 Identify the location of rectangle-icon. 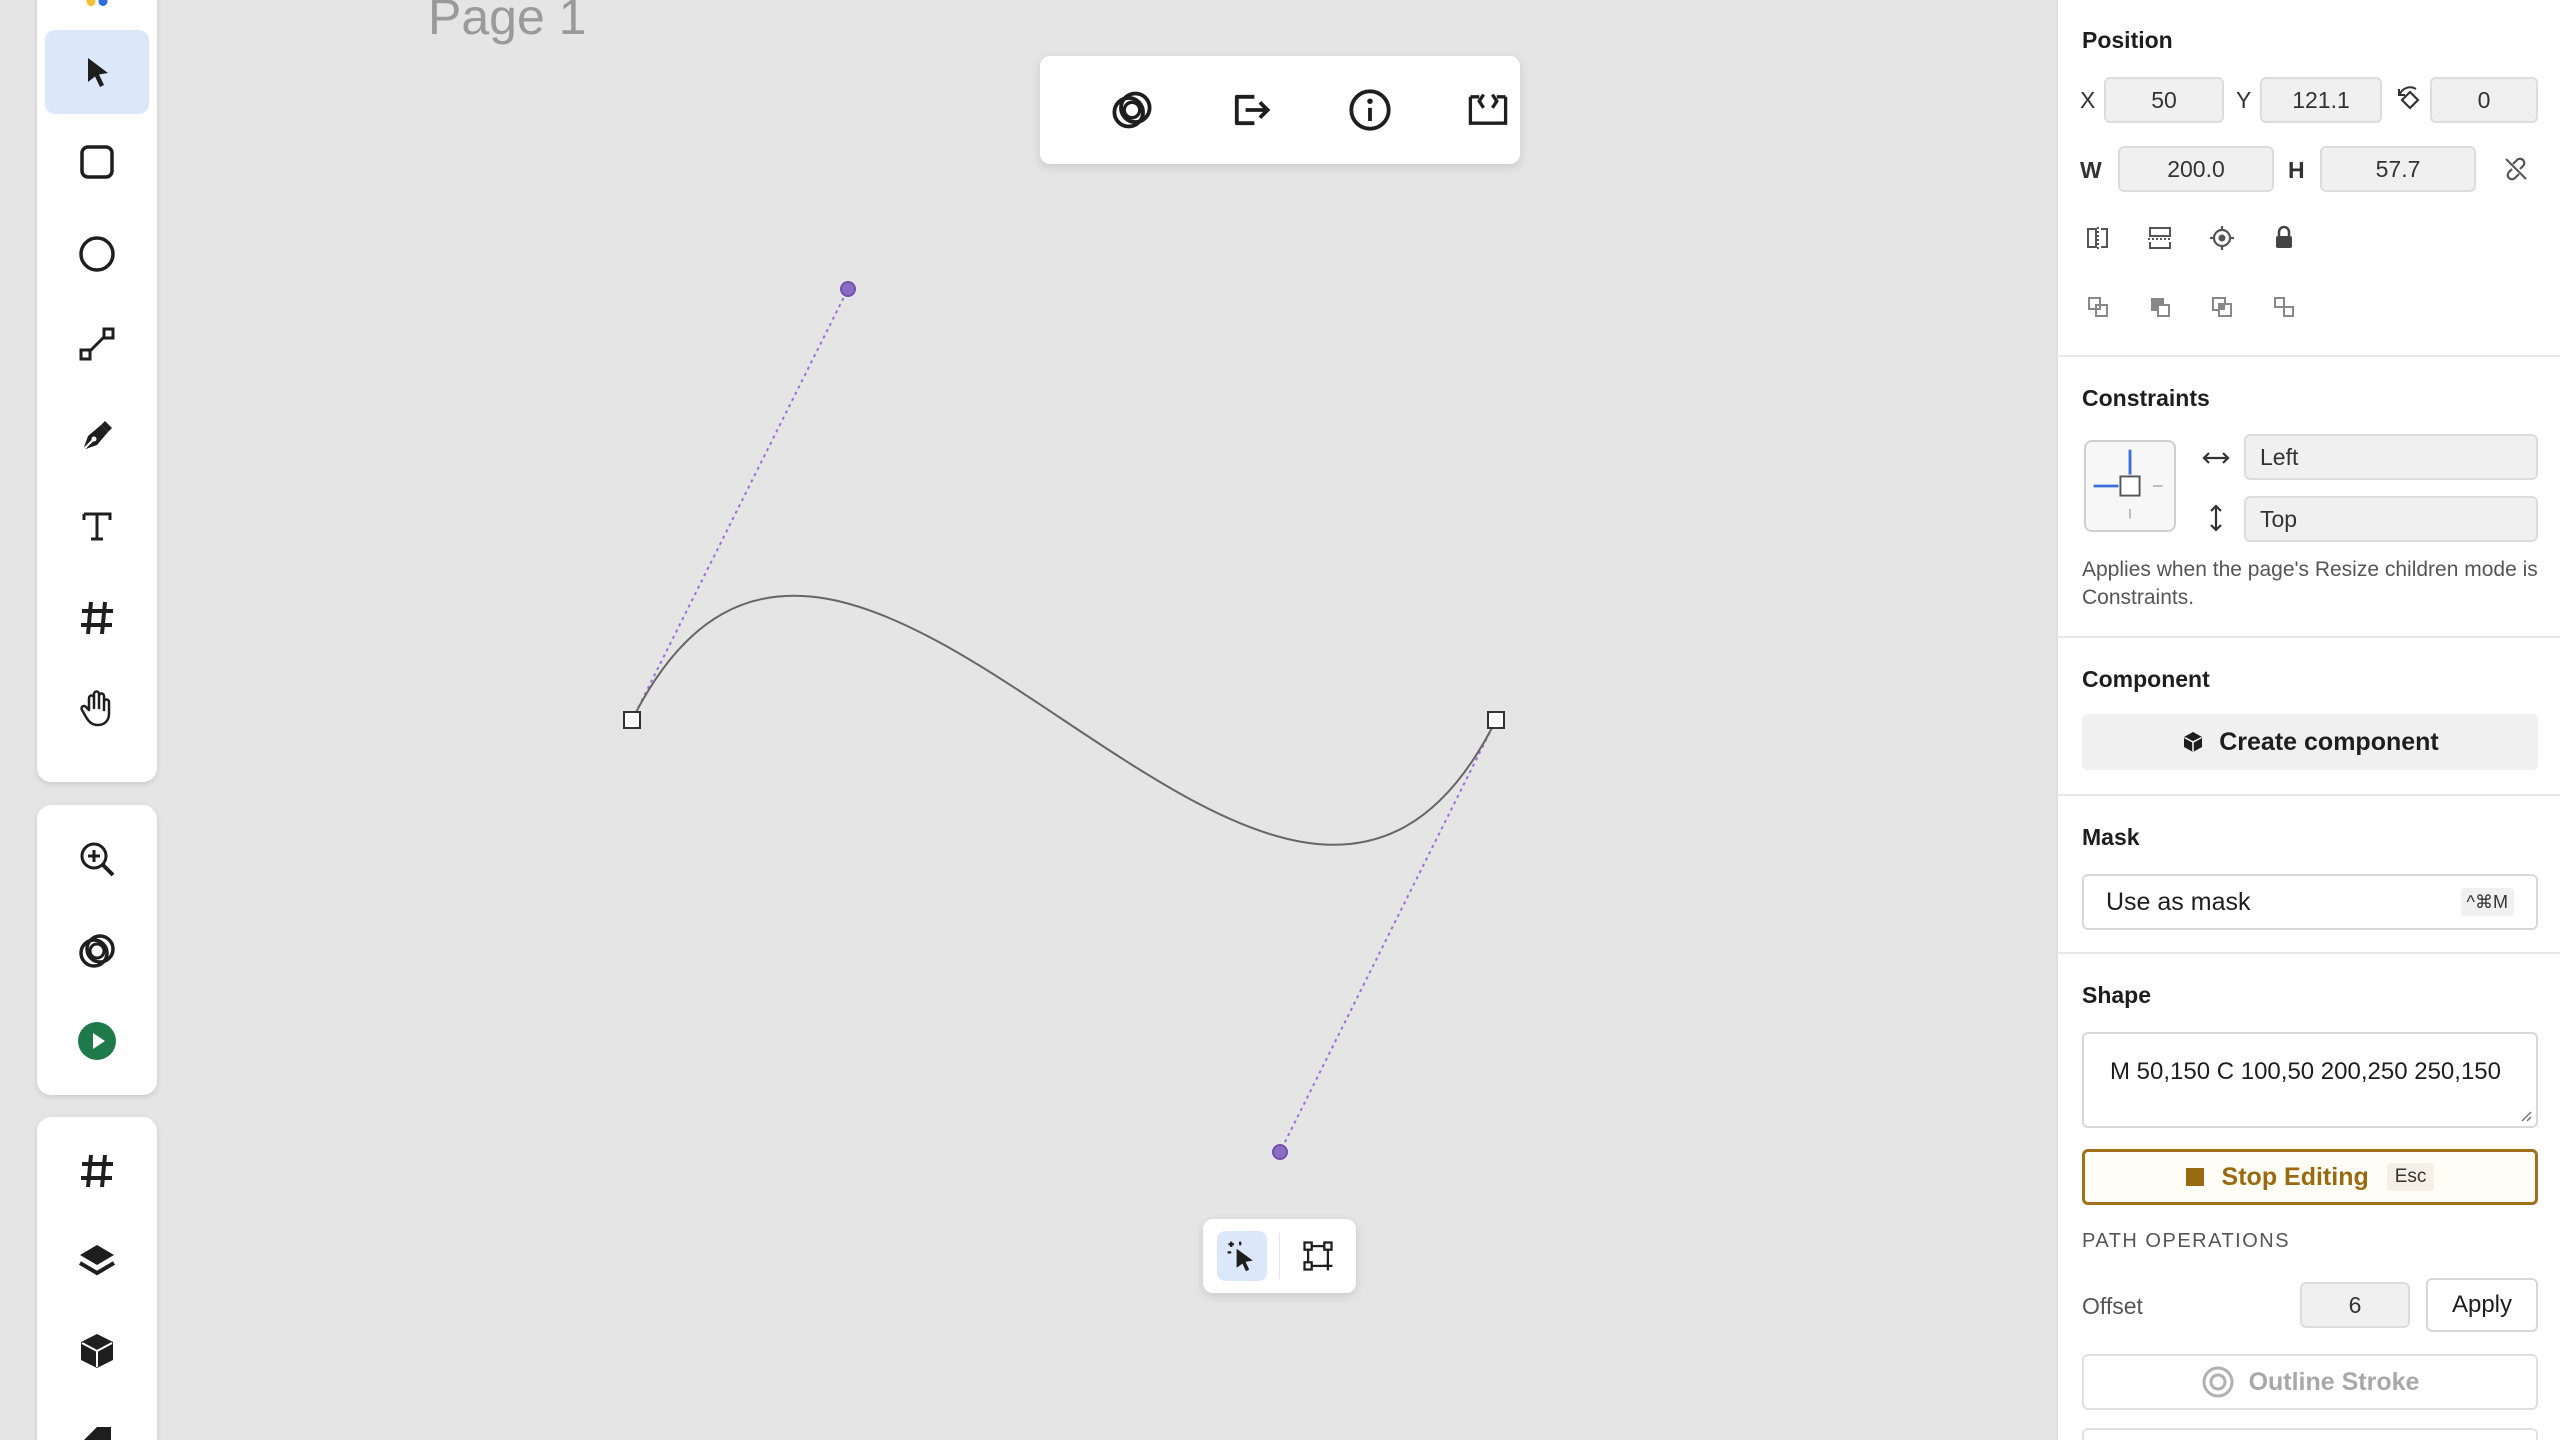
(97, 162).